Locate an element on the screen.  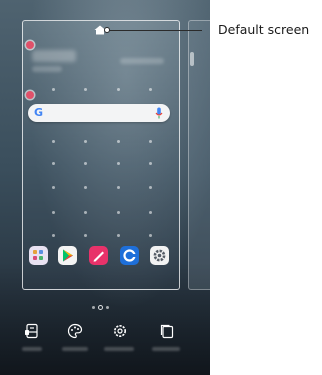
callout-leader-line is located at coordinates (154, 30).